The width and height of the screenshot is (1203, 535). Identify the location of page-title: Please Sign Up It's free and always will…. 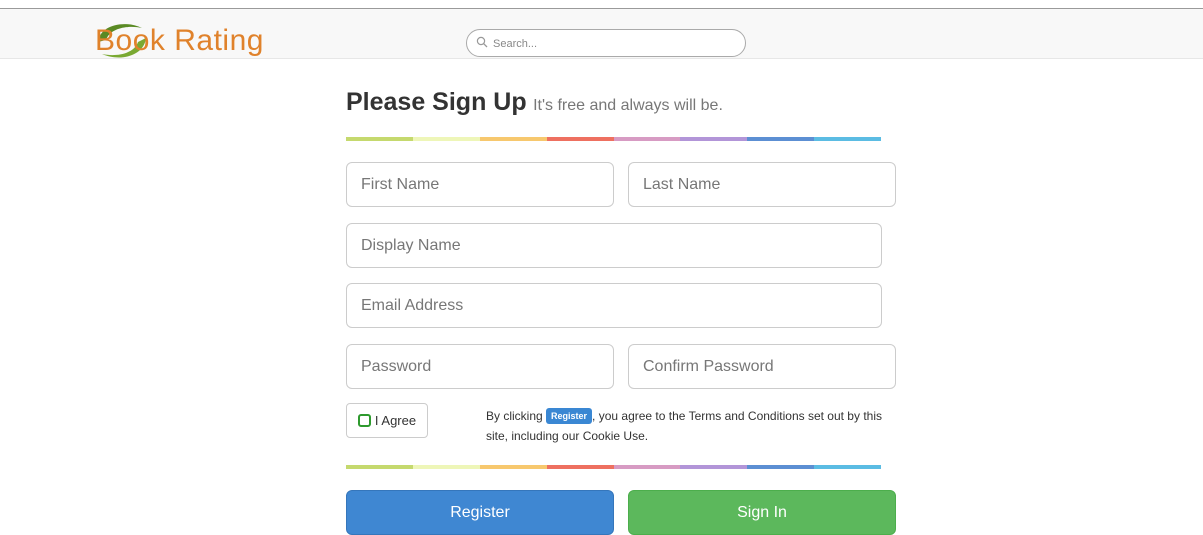
(534, 102).